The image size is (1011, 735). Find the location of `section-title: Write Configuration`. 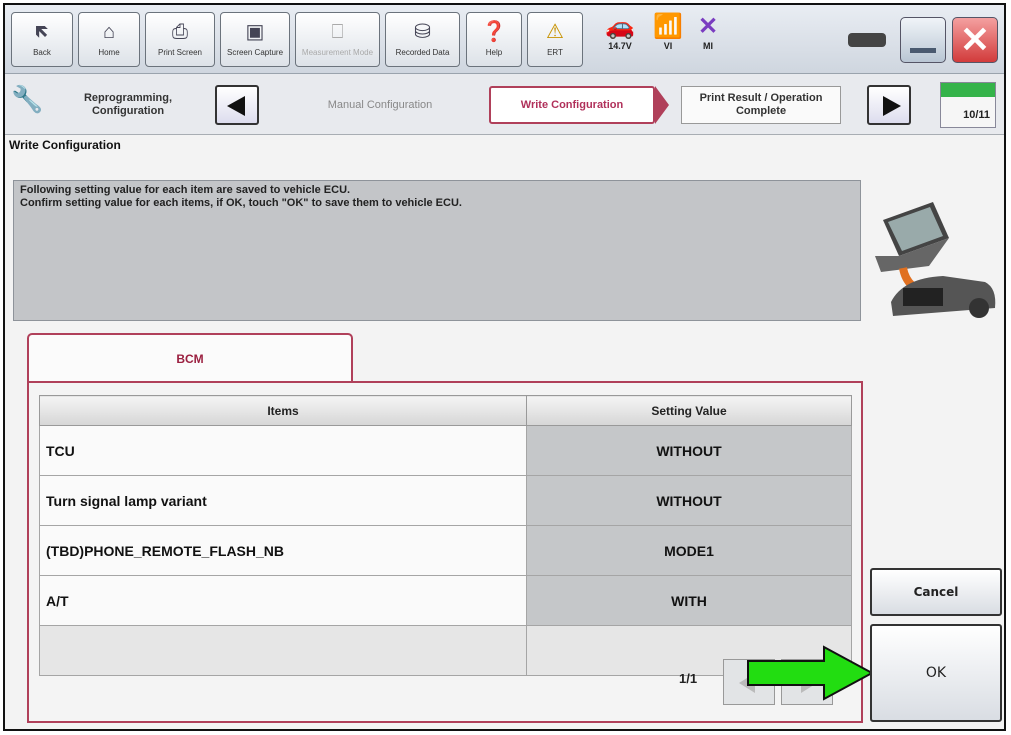

section-title: Write Configuration is located at coordinates (65, 145).